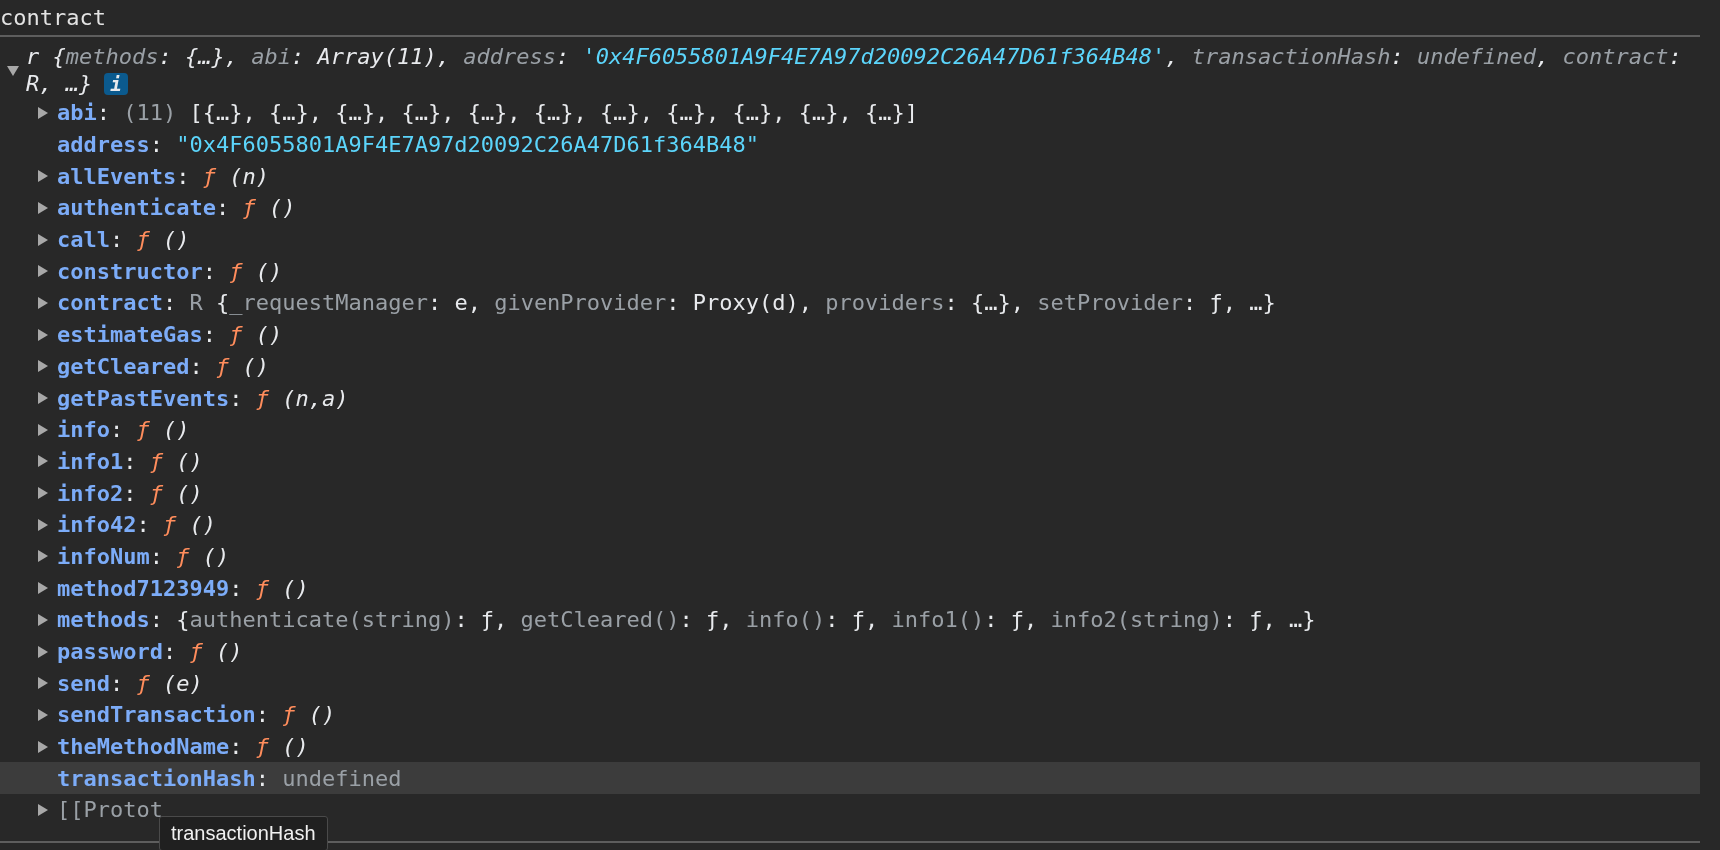  I want to click on property-line: estimateGas: ƒ (), so click(170, 335).